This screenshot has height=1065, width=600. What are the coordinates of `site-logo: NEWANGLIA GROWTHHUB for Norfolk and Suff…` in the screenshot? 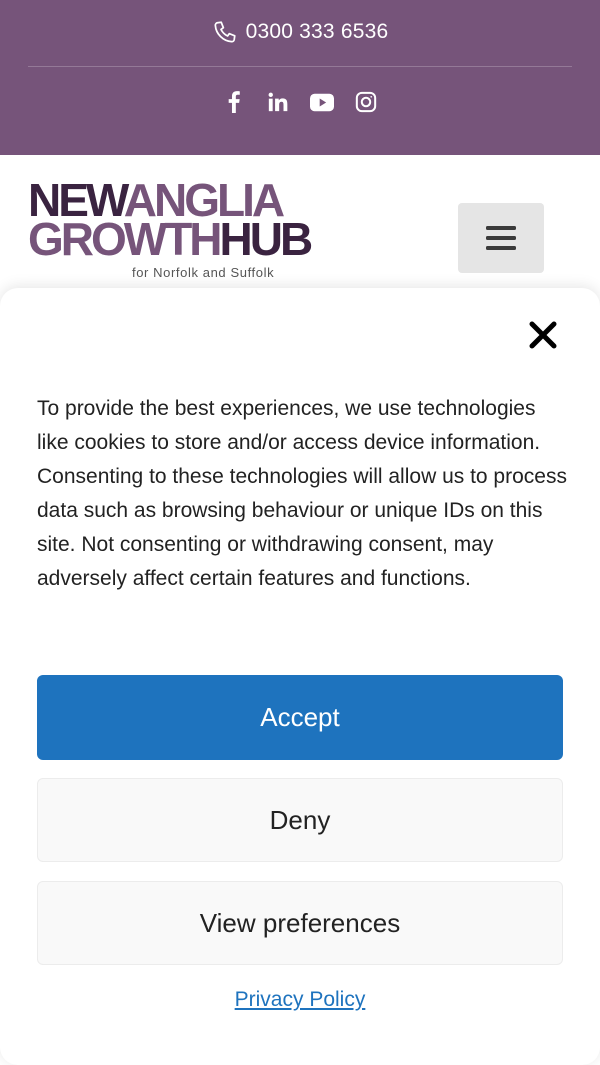 It's located at (173, 231).